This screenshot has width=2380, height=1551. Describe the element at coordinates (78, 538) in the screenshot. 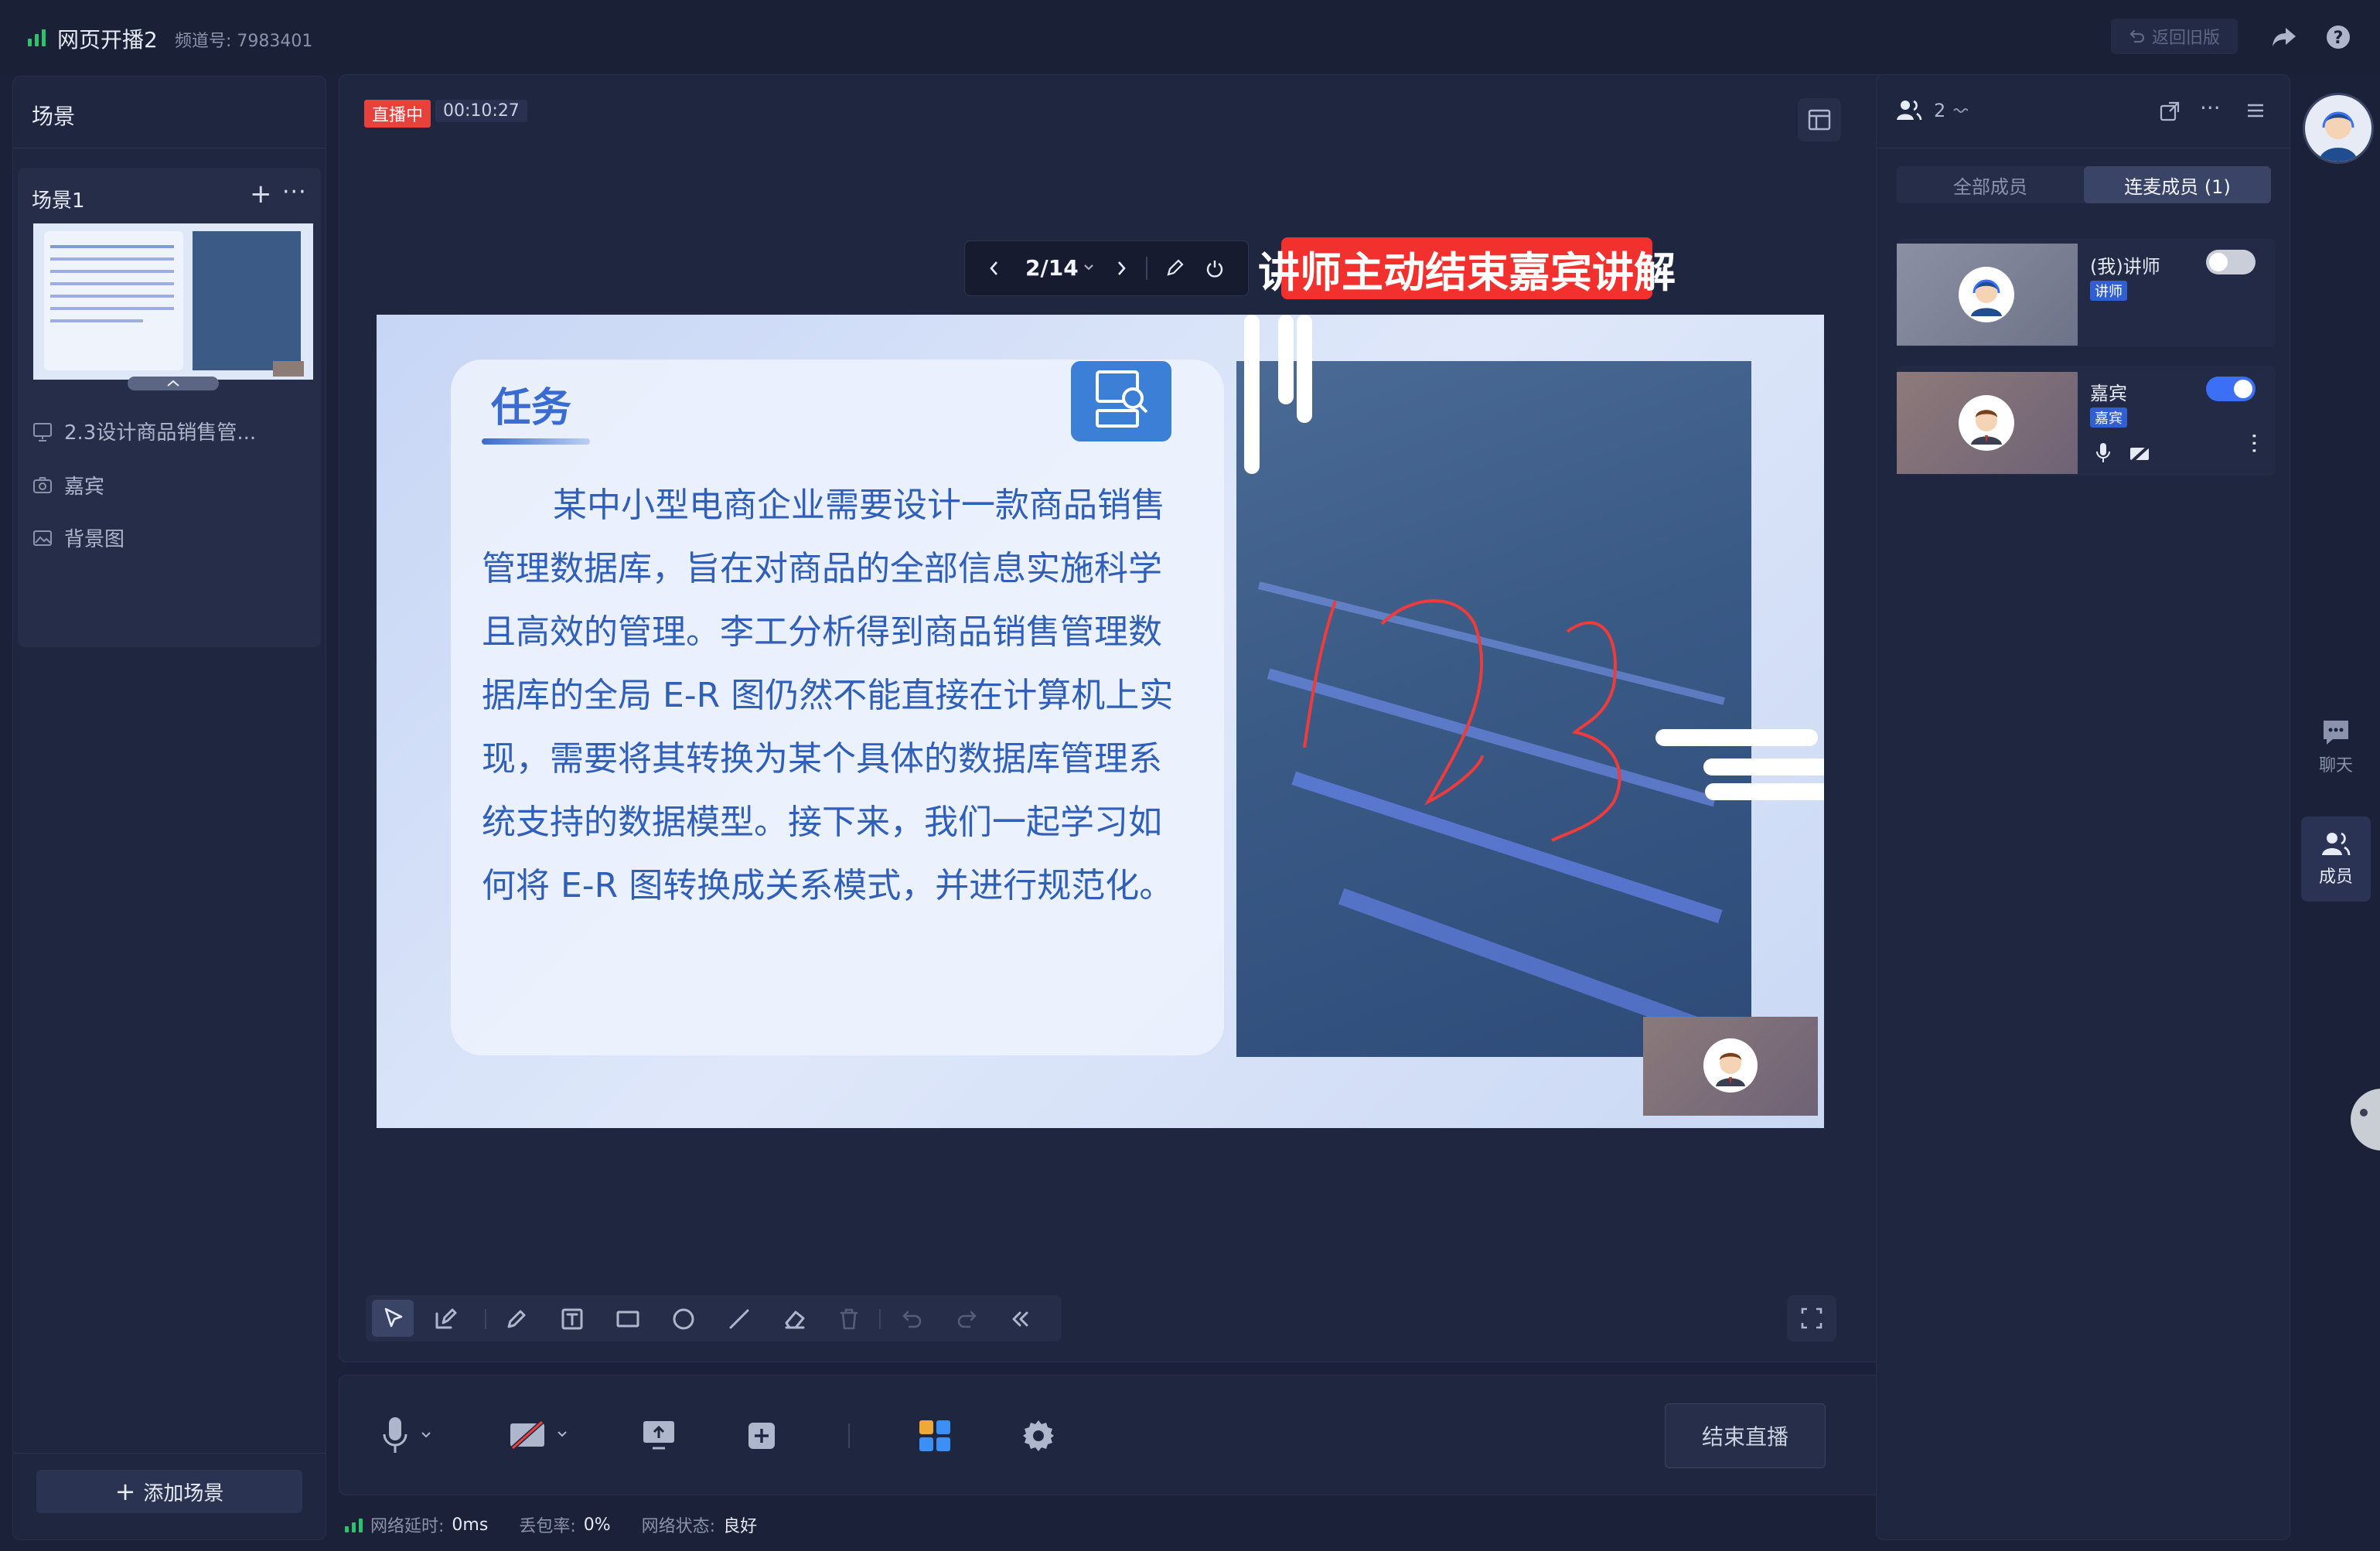

I see `scene-item-background: 背景图` at that location.